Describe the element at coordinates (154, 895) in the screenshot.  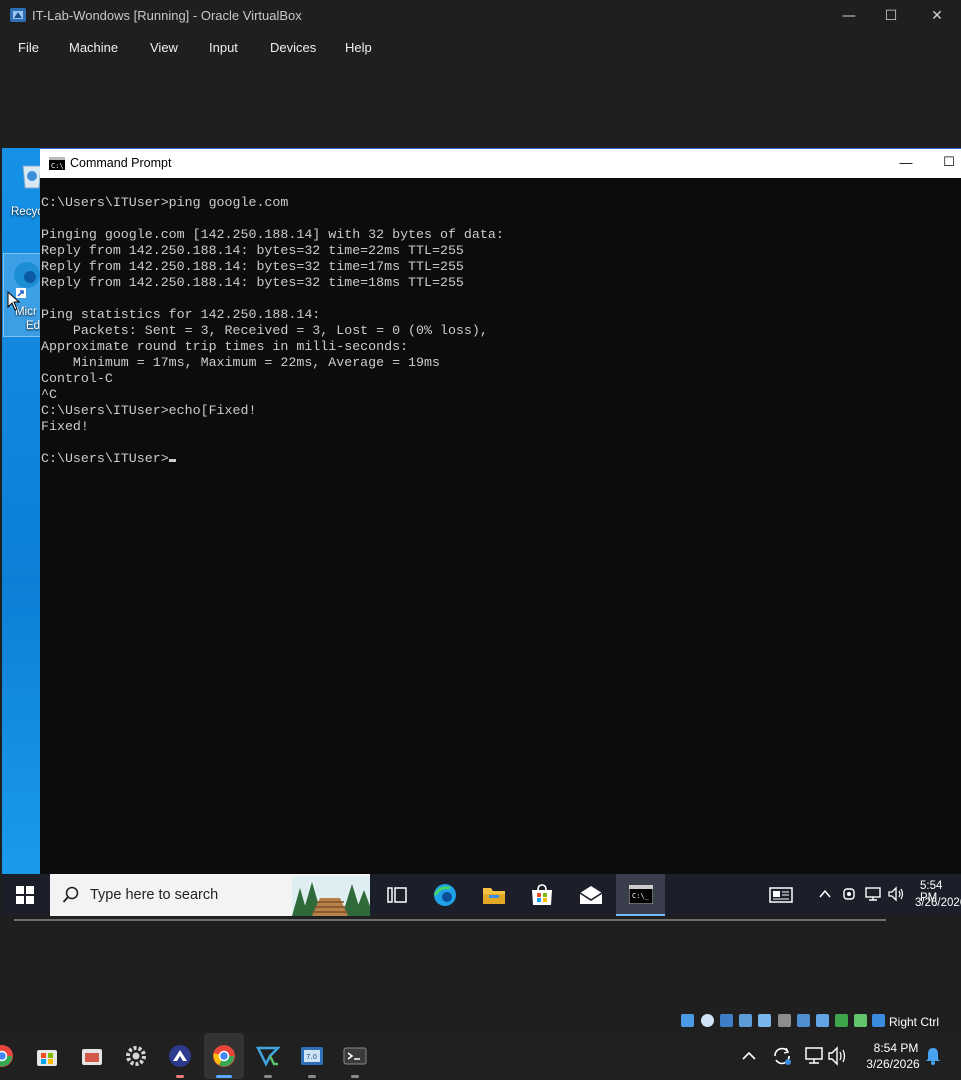
I see `search-placeholder: Type here to search` at that location.